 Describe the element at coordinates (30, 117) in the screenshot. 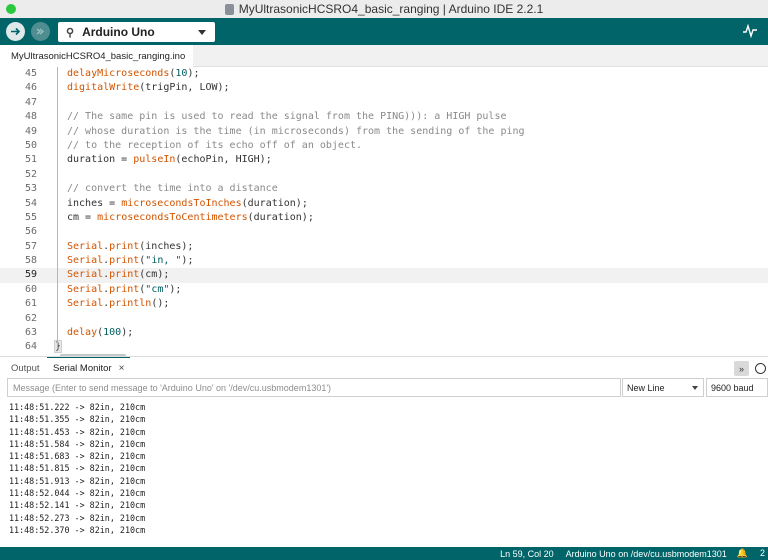

I see `line-number: 48` at that location.